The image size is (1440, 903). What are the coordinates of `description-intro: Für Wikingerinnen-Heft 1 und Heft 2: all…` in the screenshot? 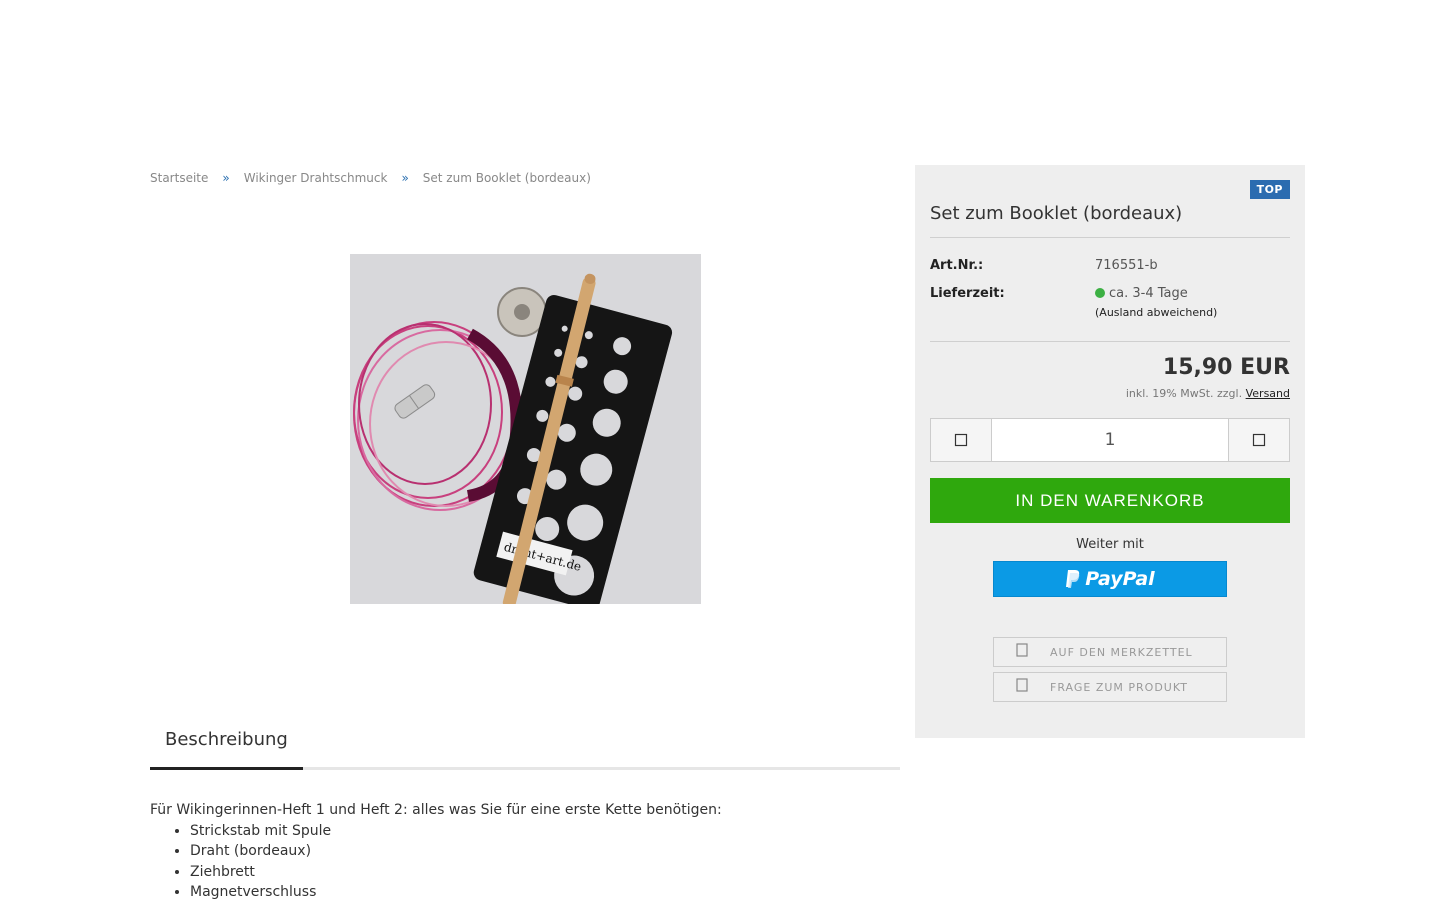 It's located at (436, 810).